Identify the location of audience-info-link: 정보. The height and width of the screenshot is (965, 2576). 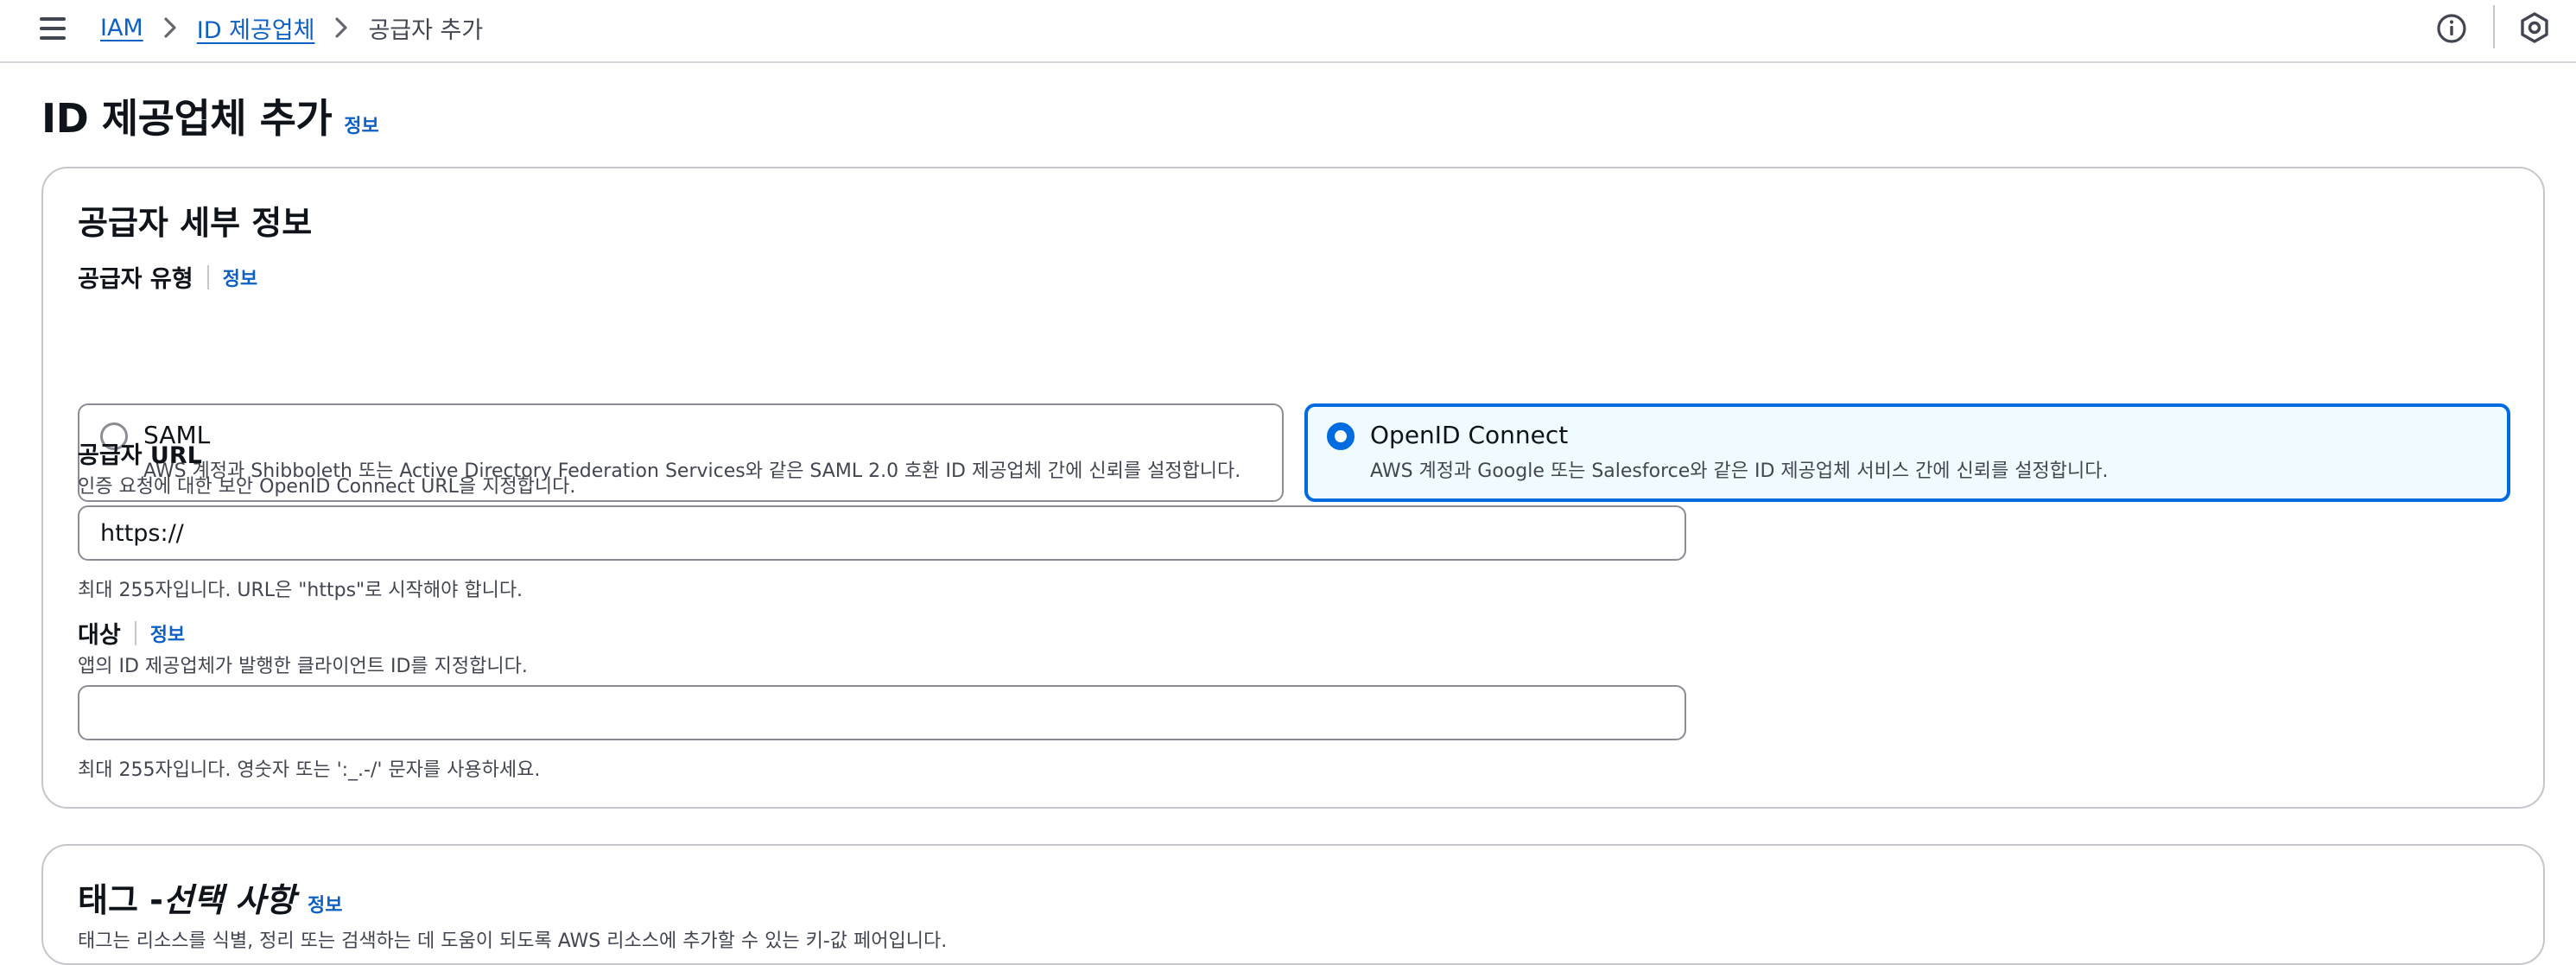
(167, 633).